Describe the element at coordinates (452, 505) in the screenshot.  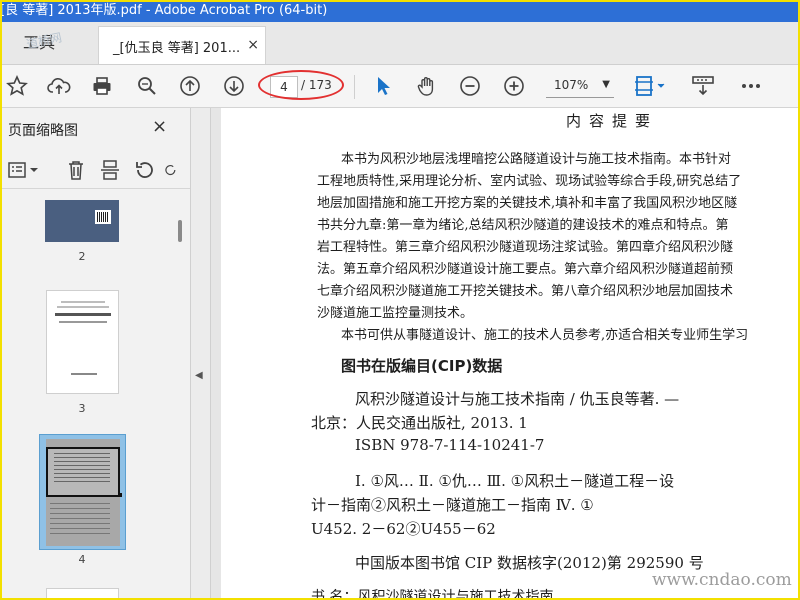
I see `cip-line: 计－指南②风积土－隧道施工－指南 Ⅳ. ①` at that location.